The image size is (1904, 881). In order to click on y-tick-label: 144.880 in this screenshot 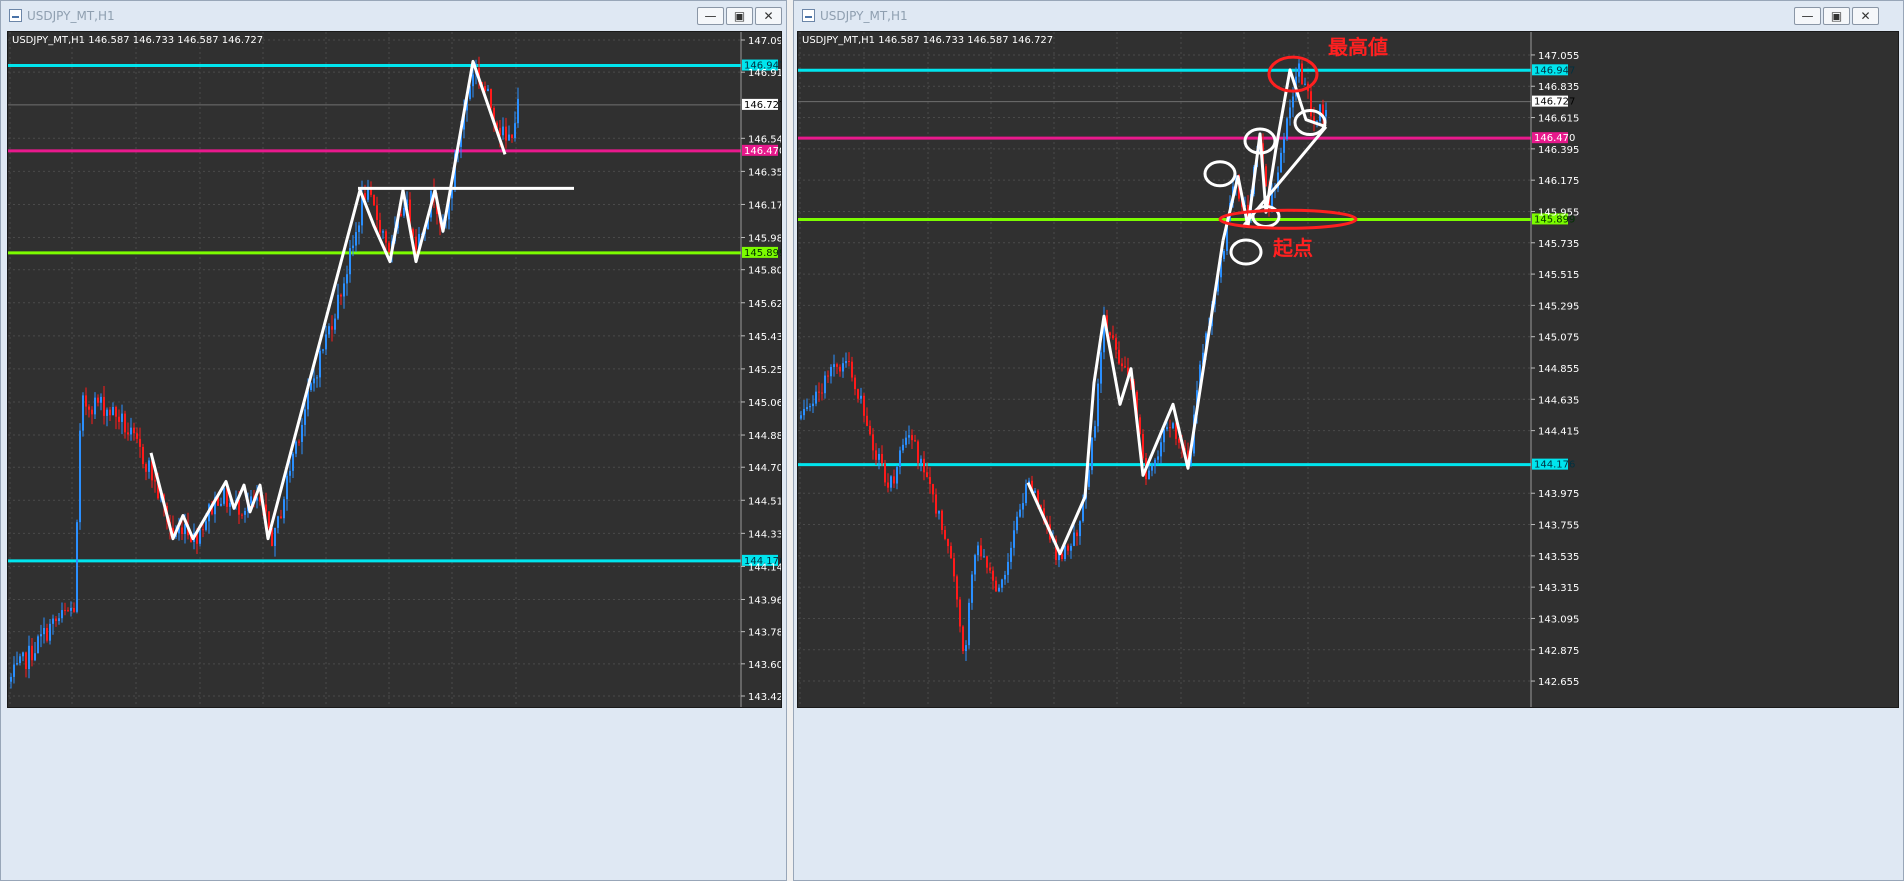, I will do `click(765, 436)`.